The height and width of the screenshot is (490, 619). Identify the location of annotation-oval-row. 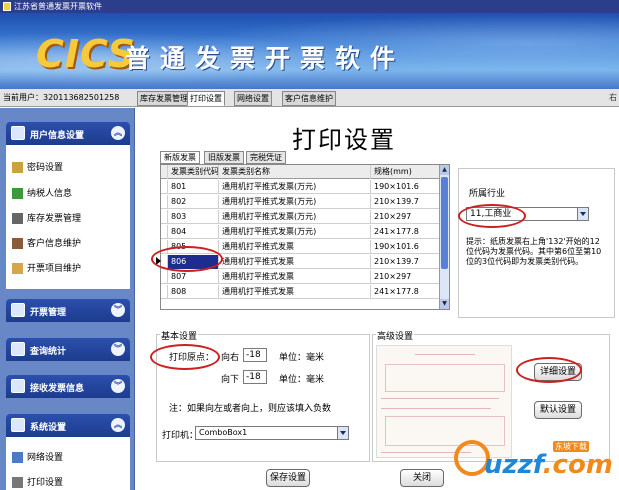
(187, 259).